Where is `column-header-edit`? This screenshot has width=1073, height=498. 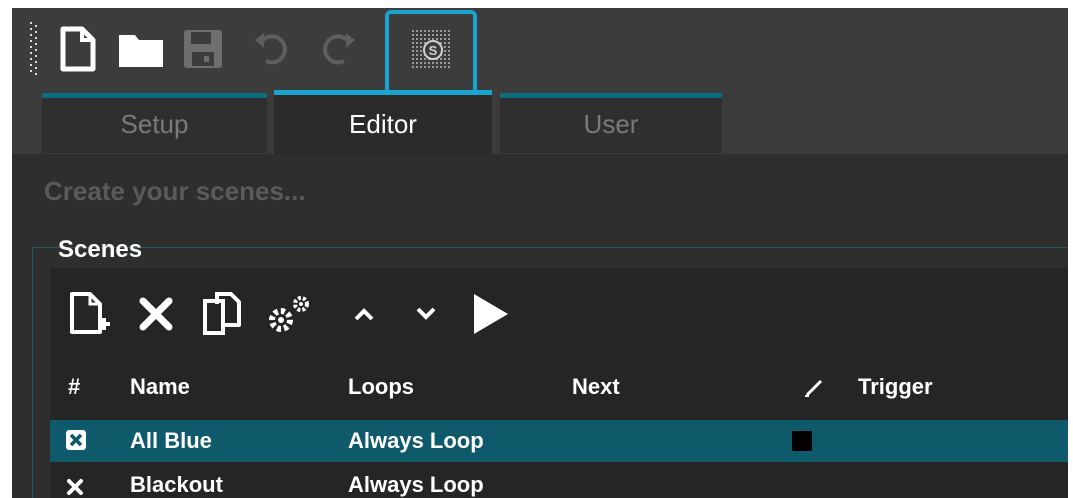 column-header-edit is located at coordinates (814, 391).